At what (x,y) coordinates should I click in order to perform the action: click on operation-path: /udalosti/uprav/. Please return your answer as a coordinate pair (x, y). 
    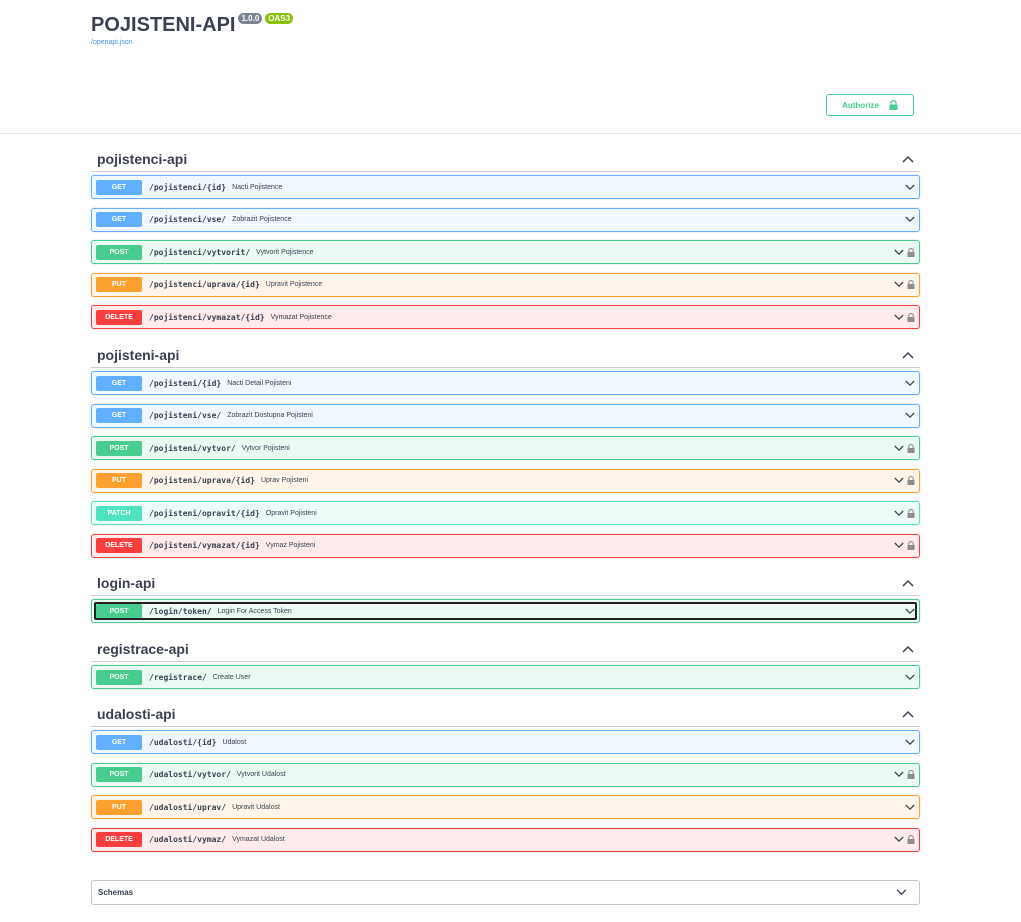
    Looking at the image, I should click on (188, 807).